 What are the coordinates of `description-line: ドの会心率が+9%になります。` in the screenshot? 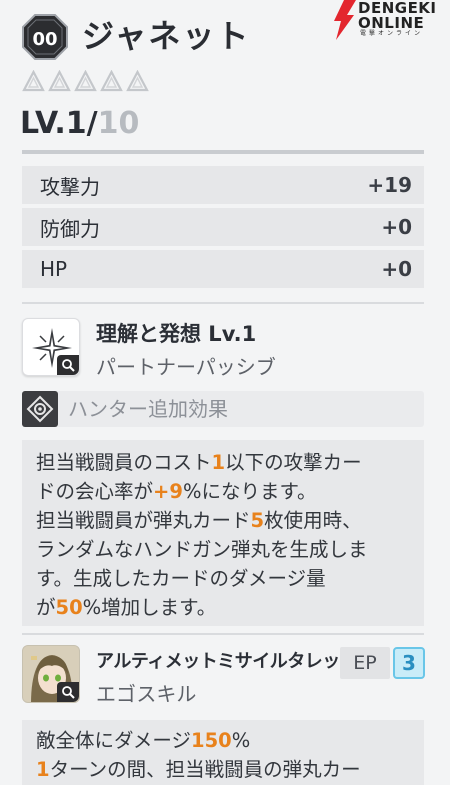 It's located at (225, 491).